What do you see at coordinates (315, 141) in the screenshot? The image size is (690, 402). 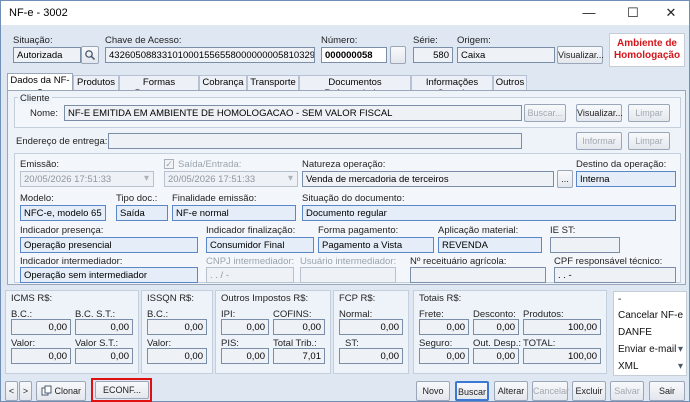 I see `entrega-field` at bounding box center [315, 141].